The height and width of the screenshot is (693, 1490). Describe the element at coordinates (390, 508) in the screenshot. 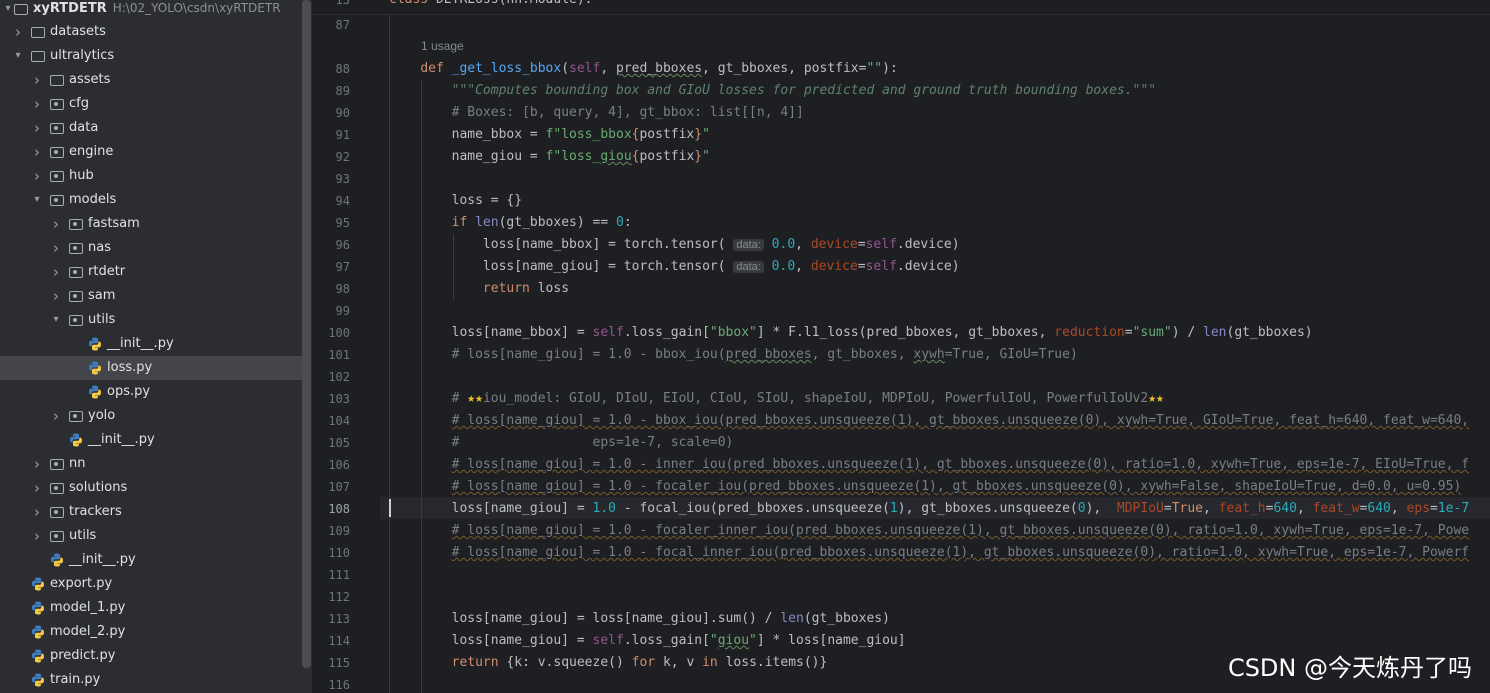

I see `text-caret` at that location.